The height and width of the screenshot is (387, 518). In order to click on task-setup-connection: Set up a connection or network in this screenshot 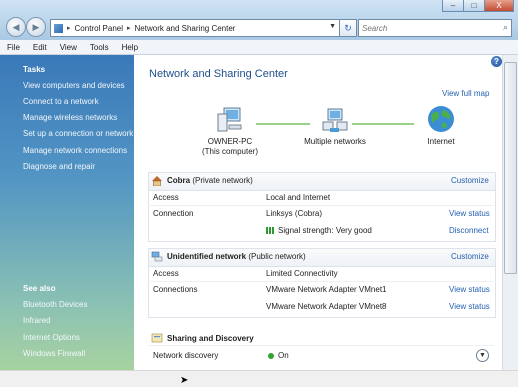, I will do `click(78, 133)`.